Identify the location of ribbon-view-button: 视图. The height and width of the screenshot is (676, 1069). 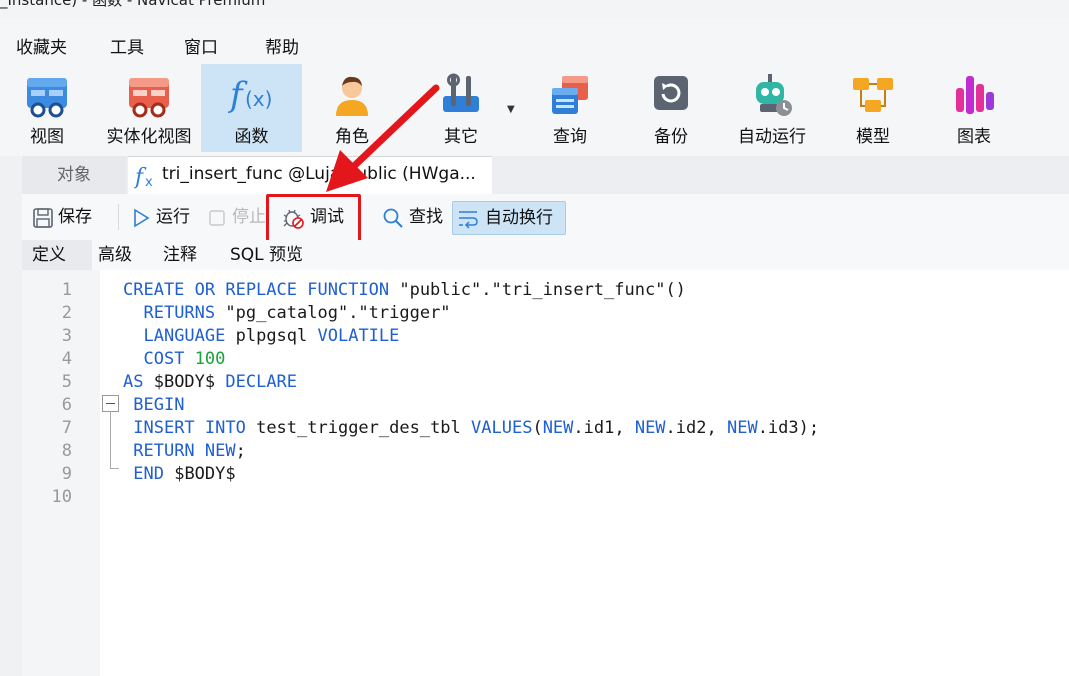
(47, 108).